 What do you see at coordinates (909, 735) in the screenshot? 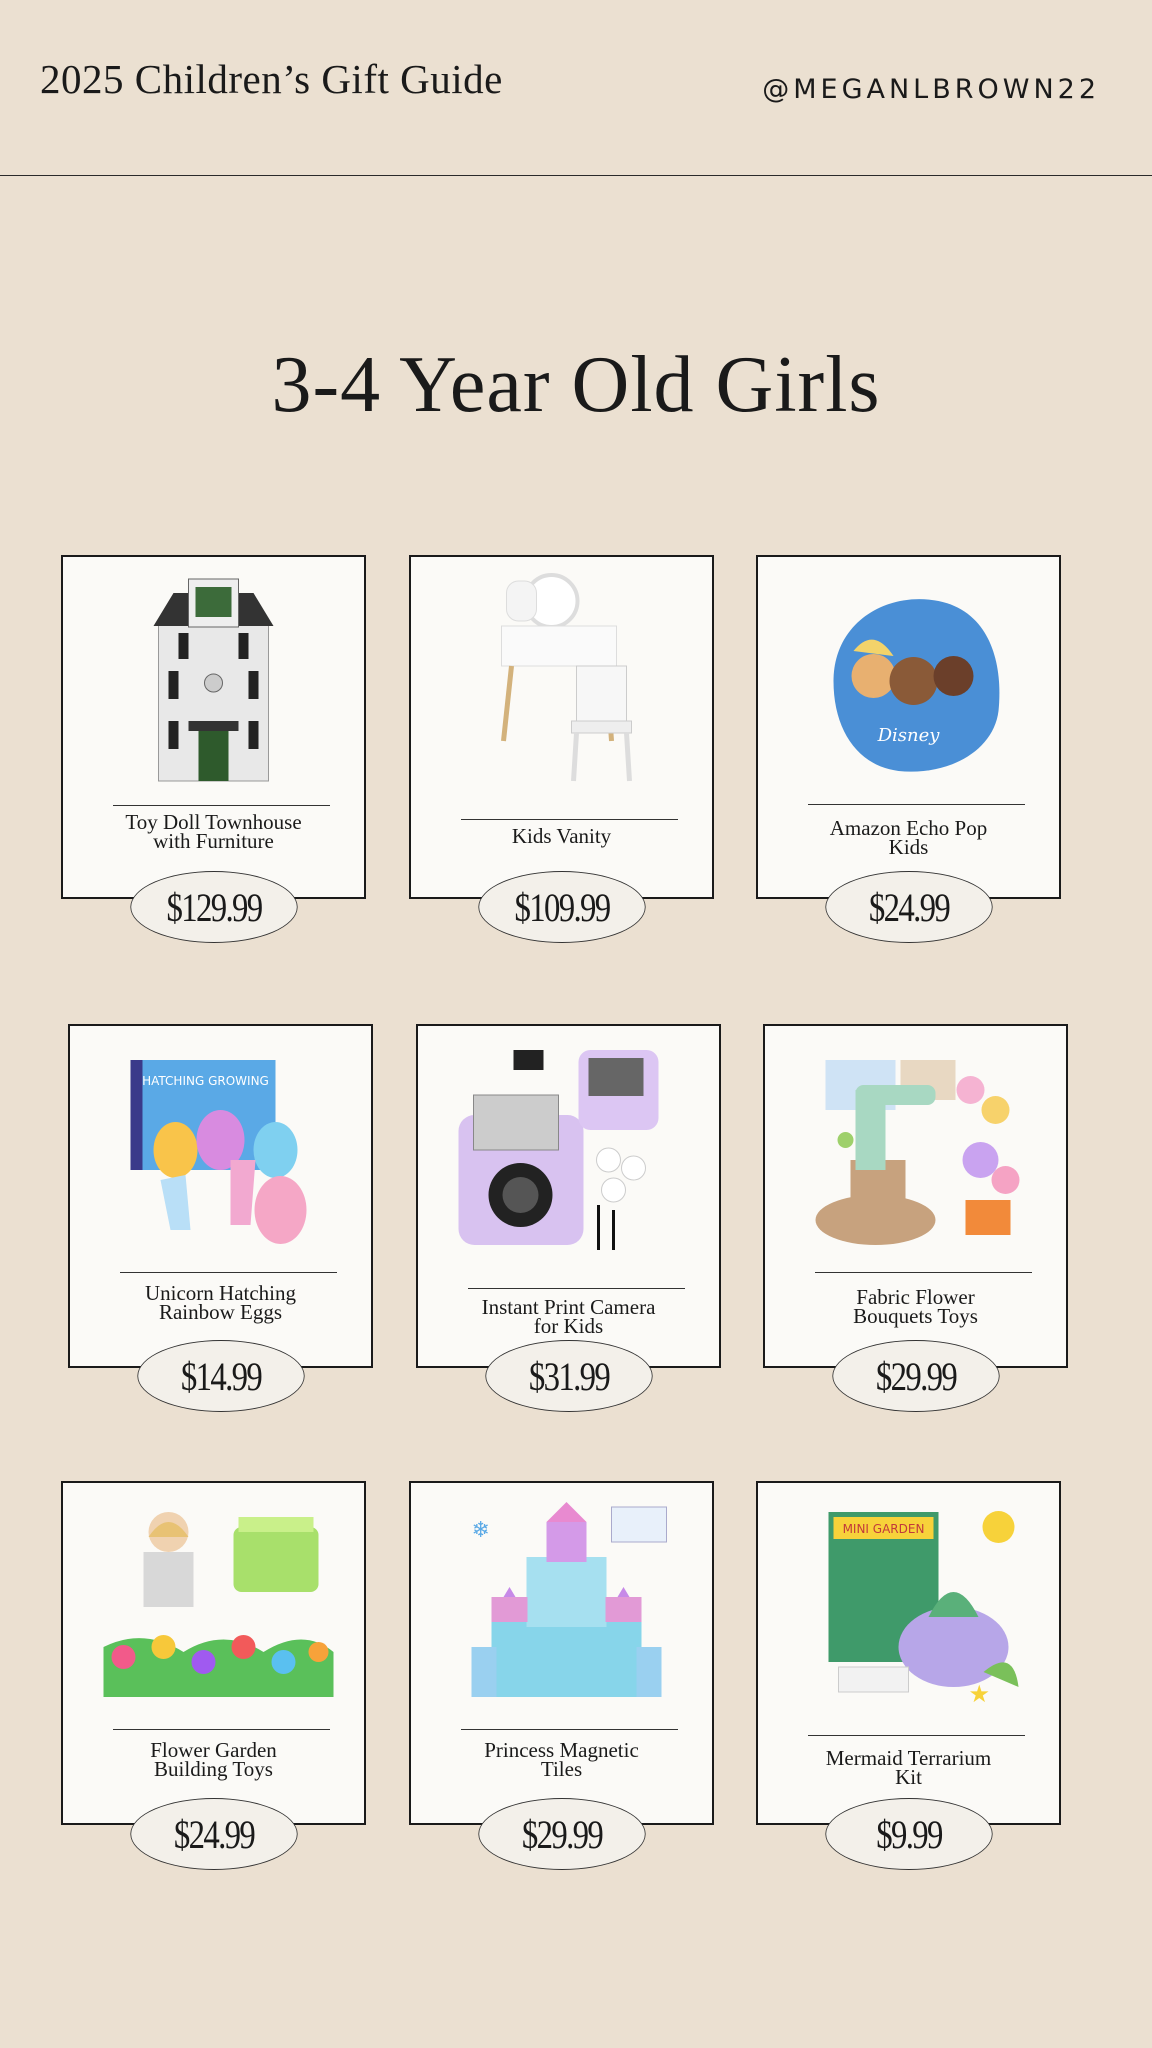
I see `svg-text: Disney` at bounding box center [909, 735].